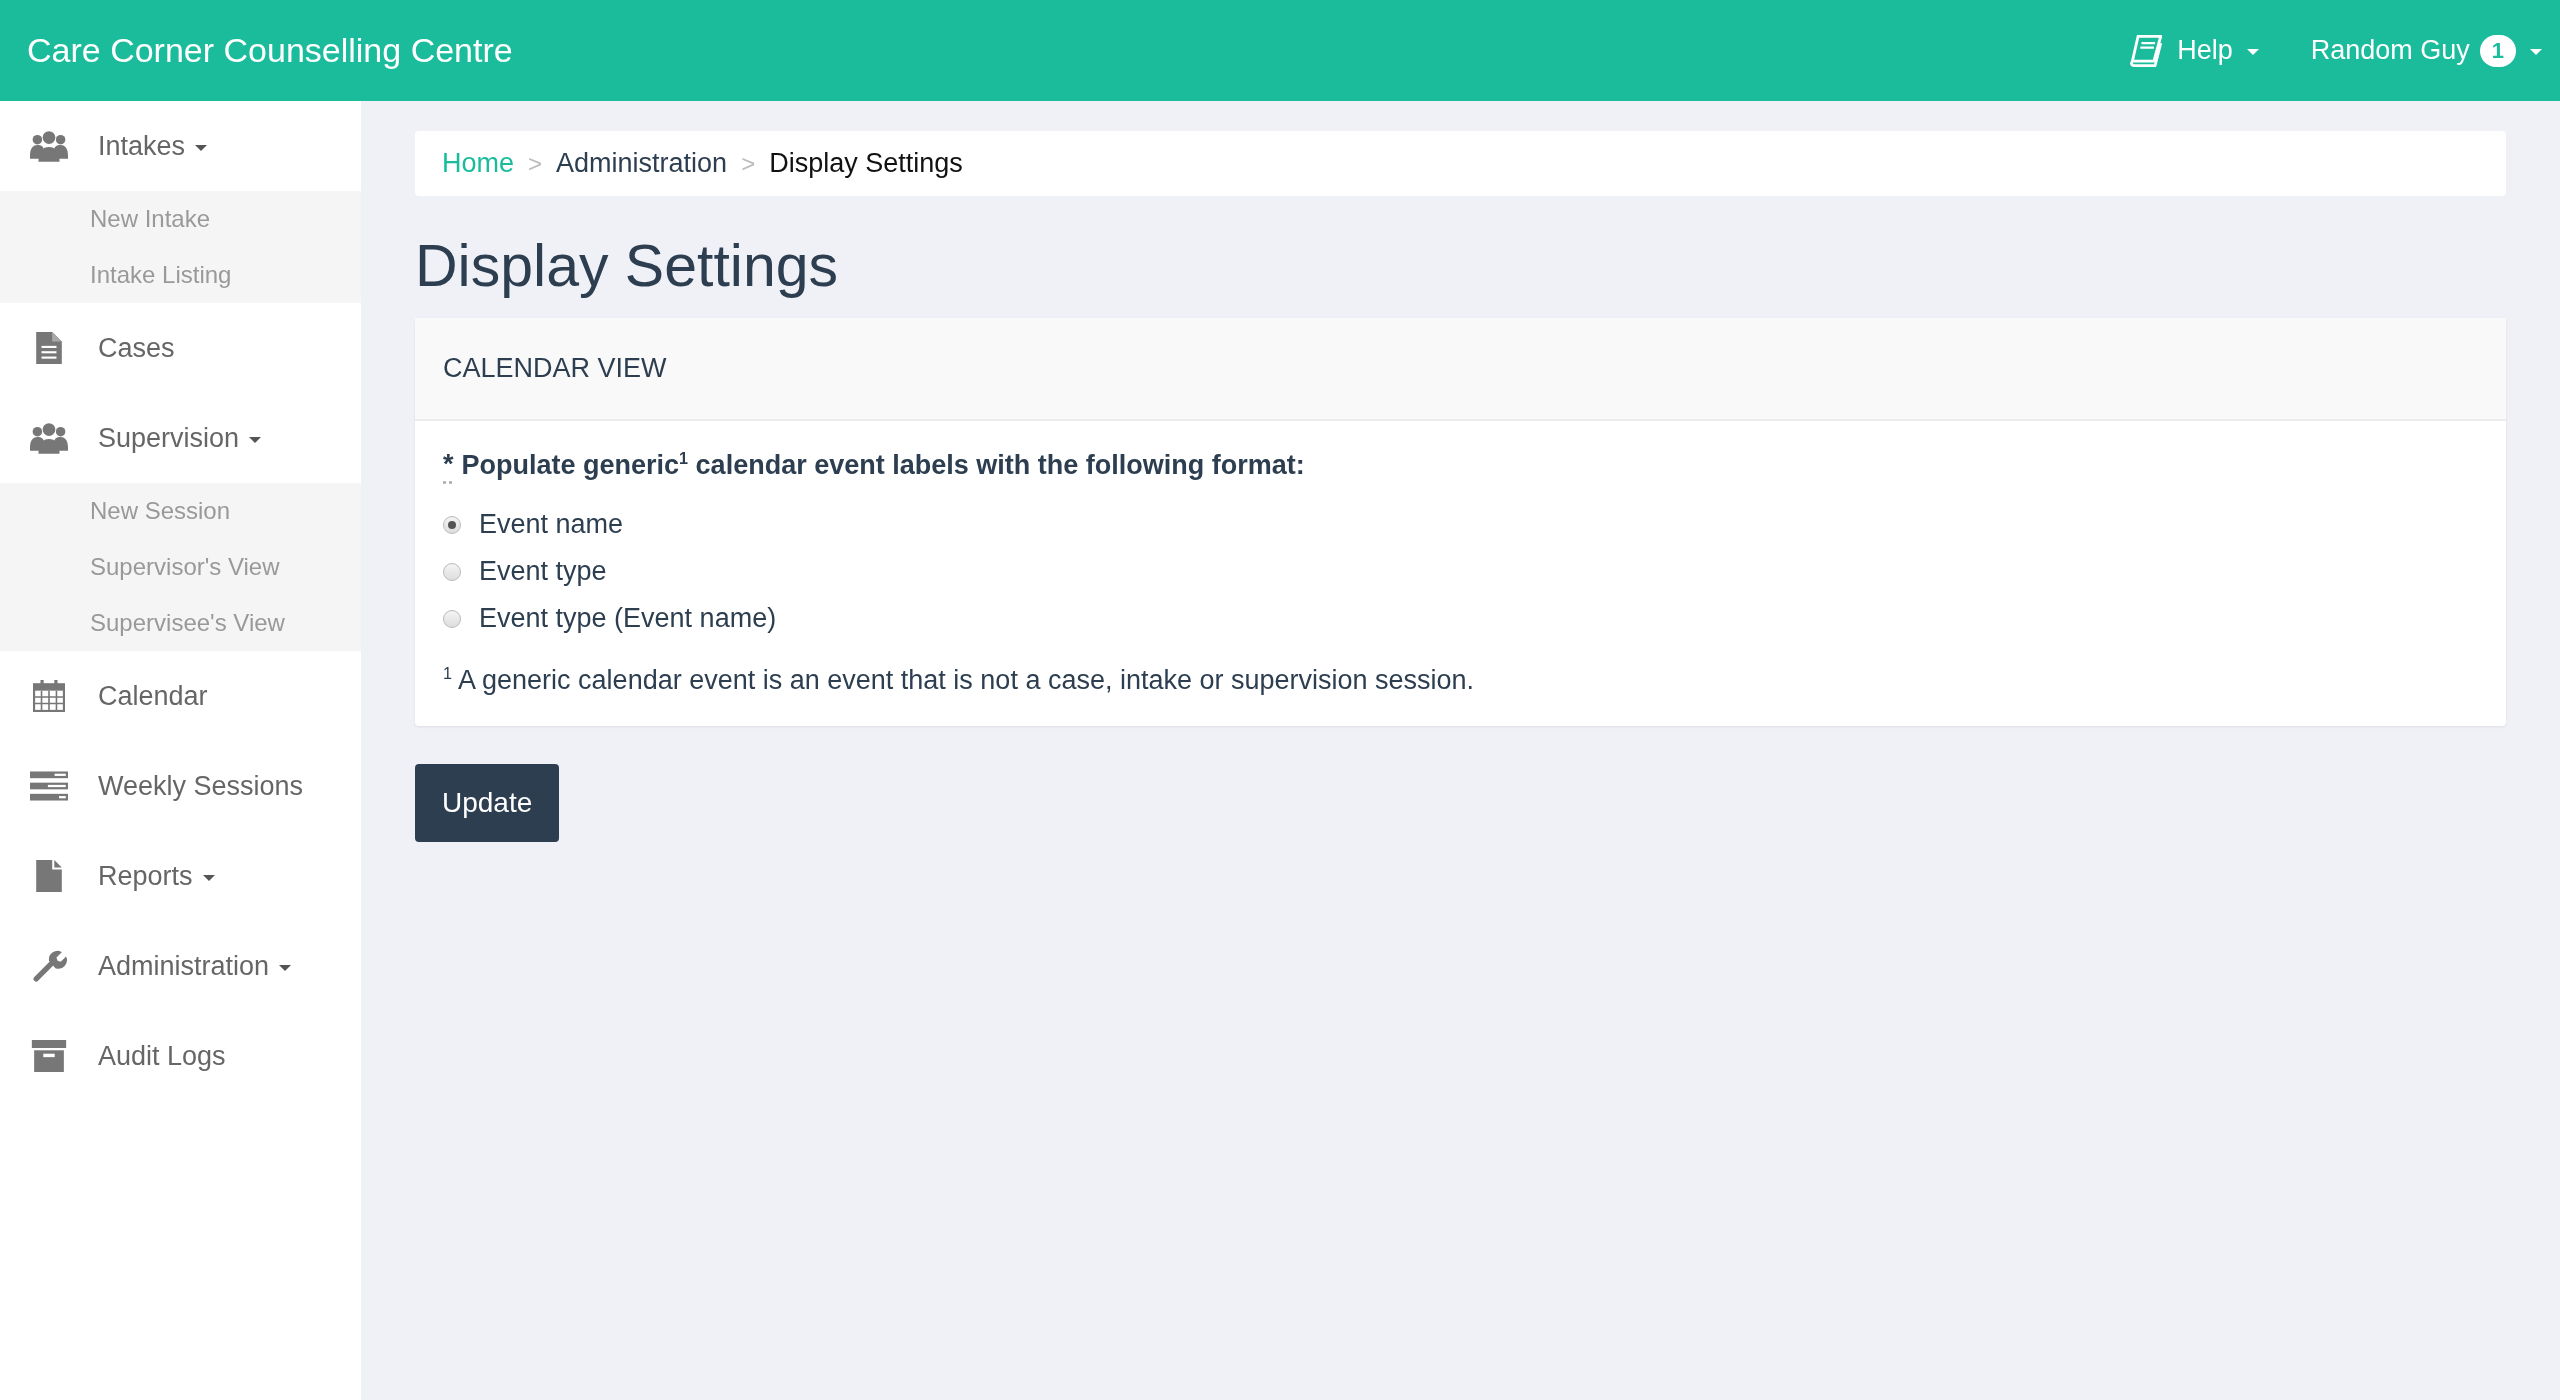 This screenshot has height=1400, width=2560. Describe the element at coordinates (49, 786) in the screenshot. I see `list-icon` at that location.